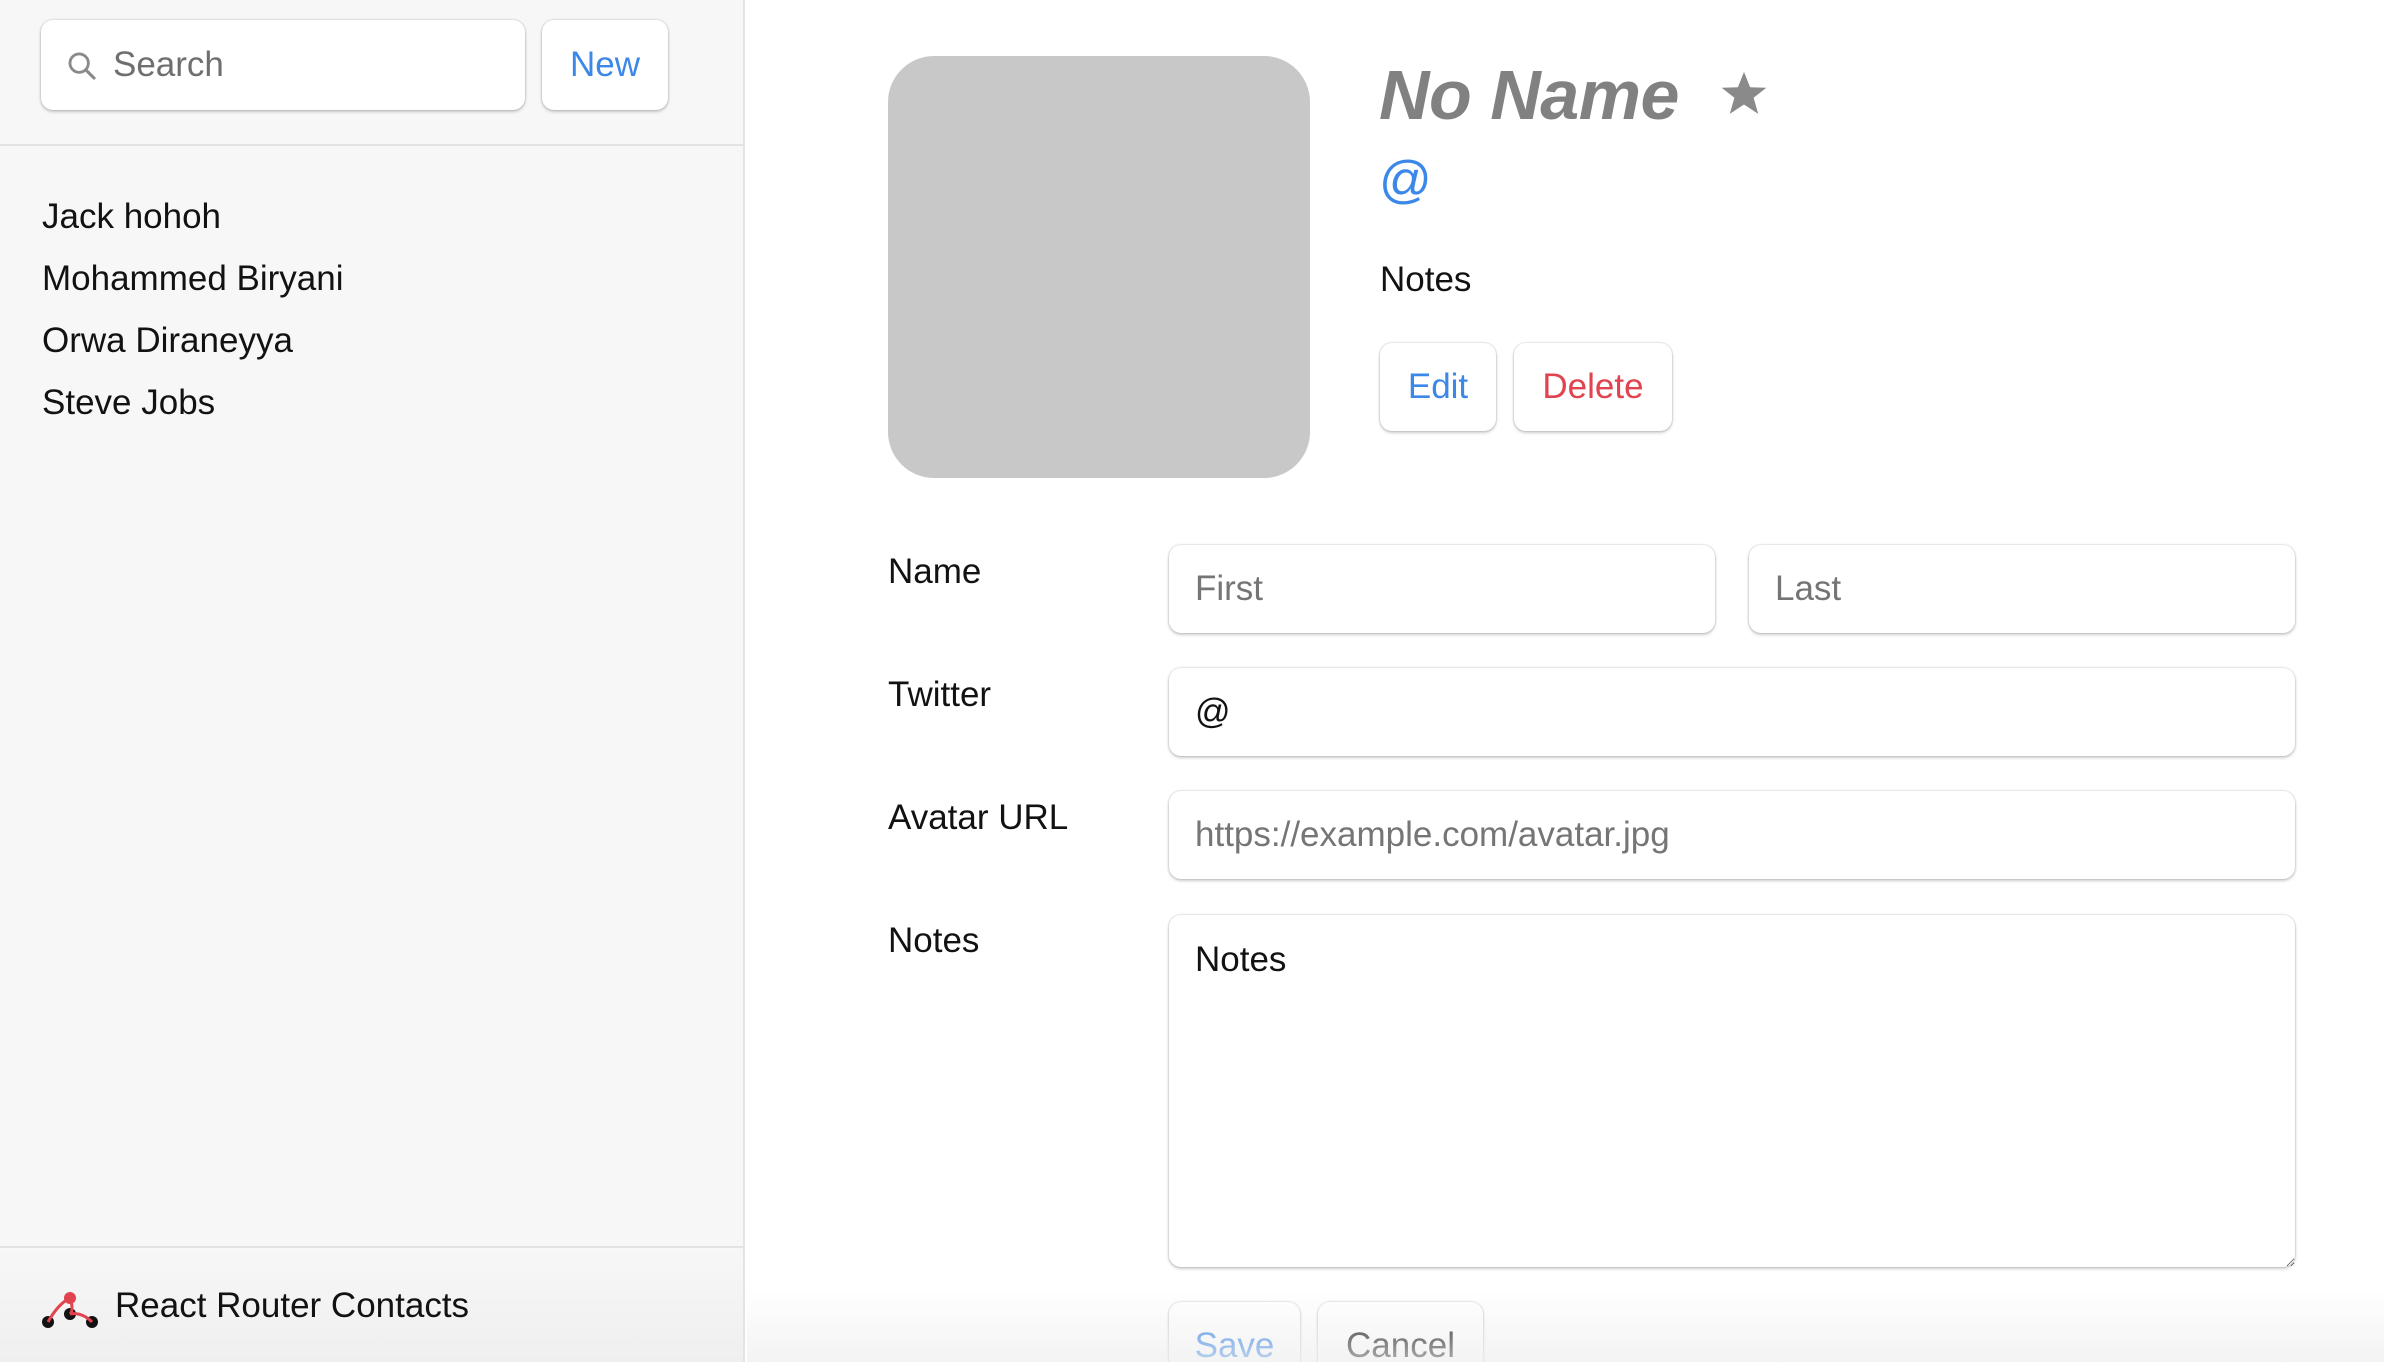  I want to click on contact-list-item: Jack hohoh, so click(193, 217).